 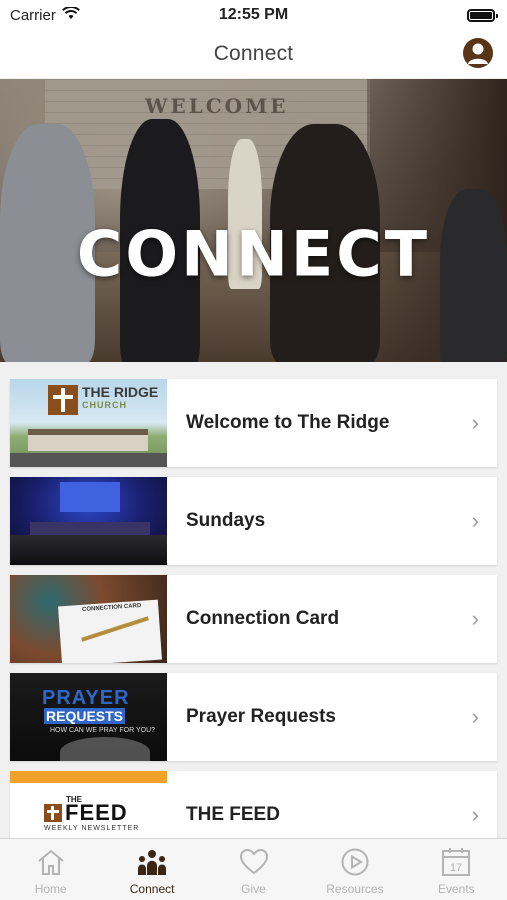 I want to click on welcome-sign: WELCOME, so click(x=217, y=106).